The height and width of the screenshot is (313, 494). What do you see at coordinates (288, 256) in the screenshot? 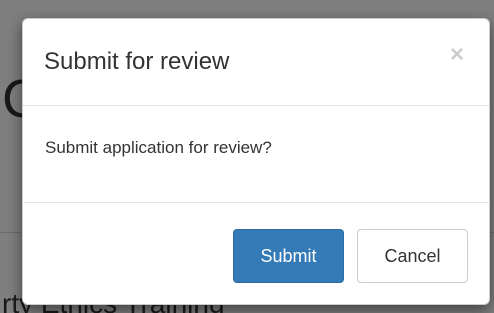
I see `submit-button: Submit` at bounding box center [288, 256].